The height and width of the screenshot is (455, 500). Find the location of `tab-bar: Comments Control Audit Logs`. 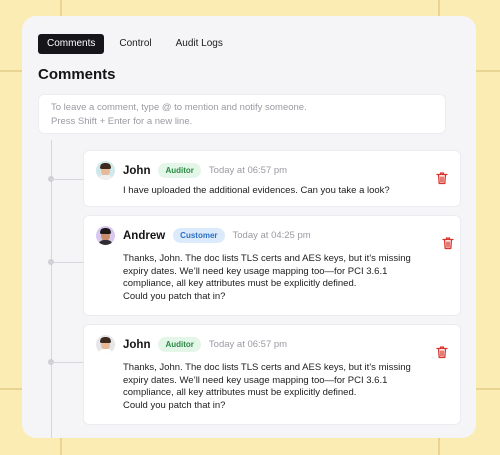

tab-bar: Comments Control Audit Logs is located at coordinates (135, 44).